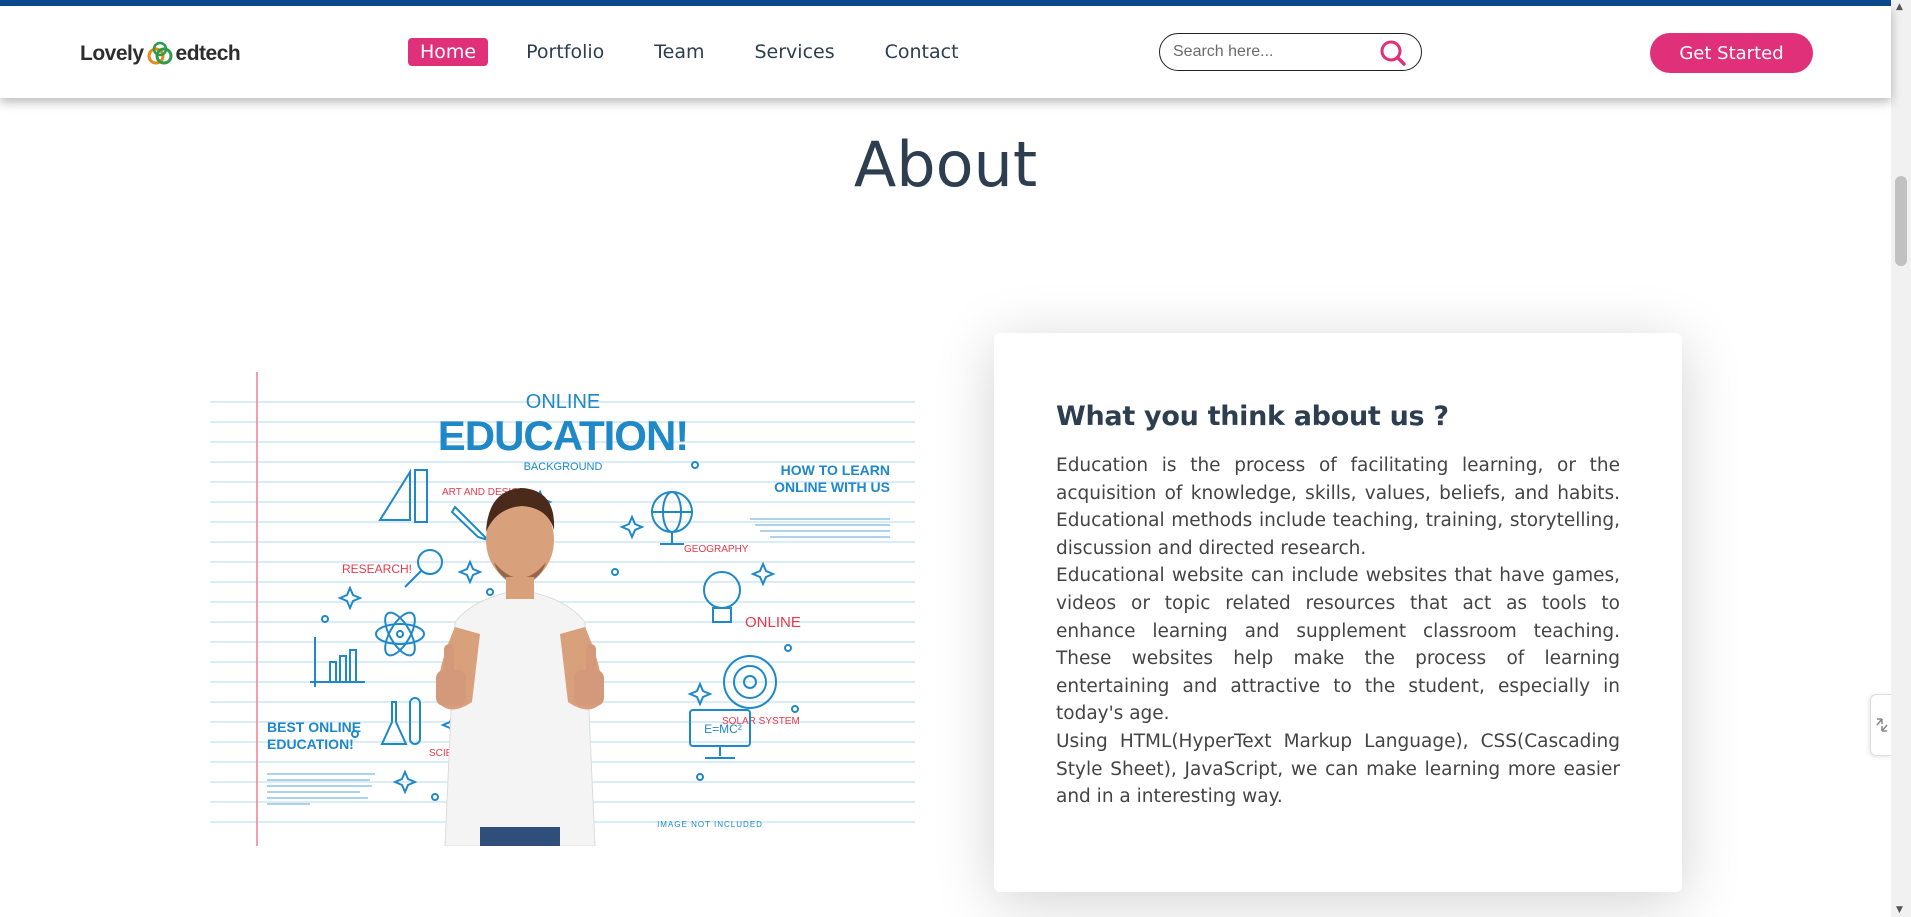 The image size is (1911, 917). Describe the element at coordinates (835, 470) in the screenshot. I see `ill-howto-1: HOW TO LEARN` at that location.